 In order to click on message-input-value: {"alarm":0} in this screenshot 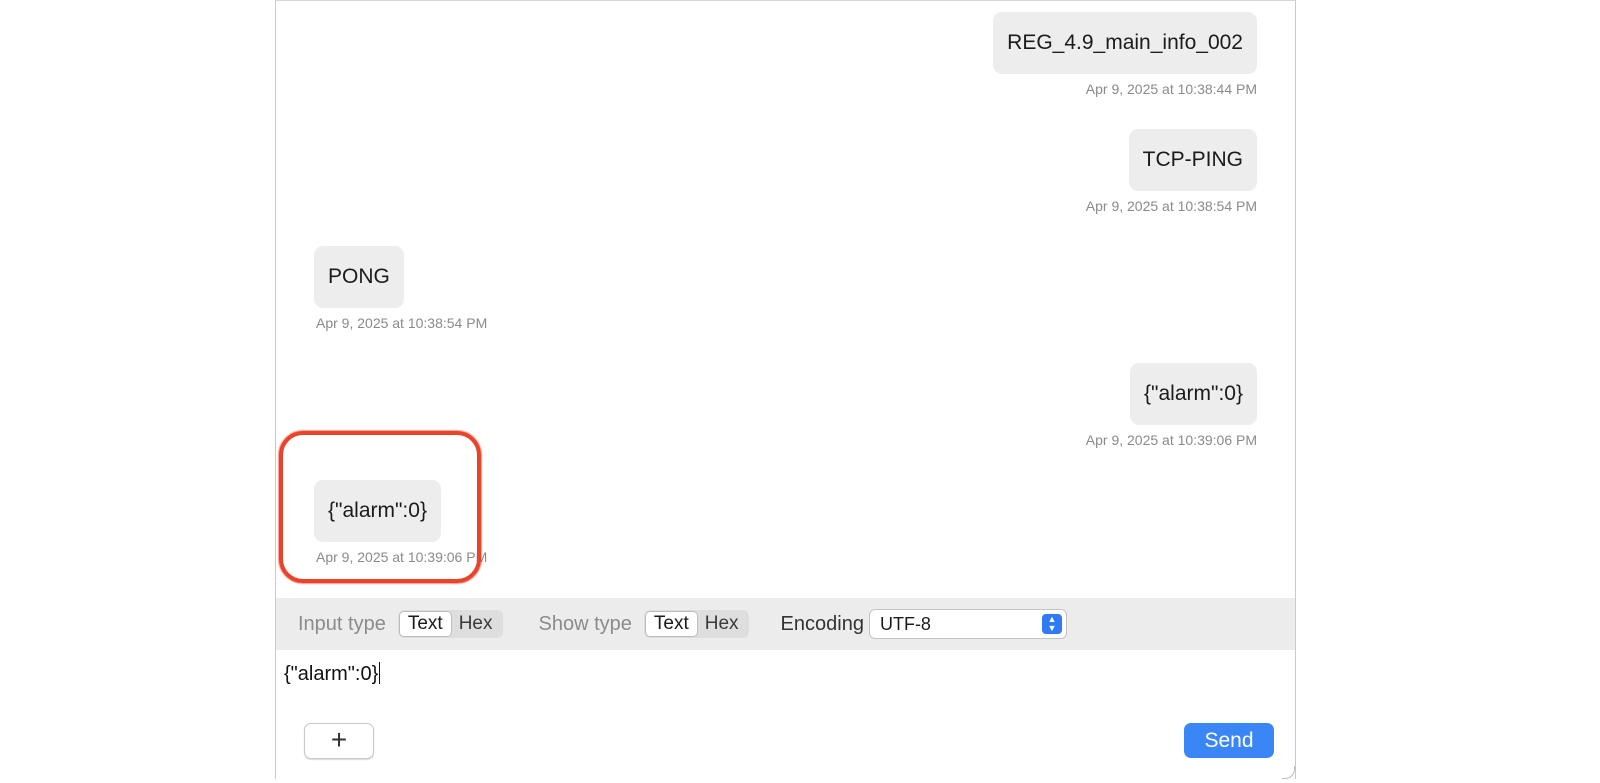, I will do `click(331, 674)`.